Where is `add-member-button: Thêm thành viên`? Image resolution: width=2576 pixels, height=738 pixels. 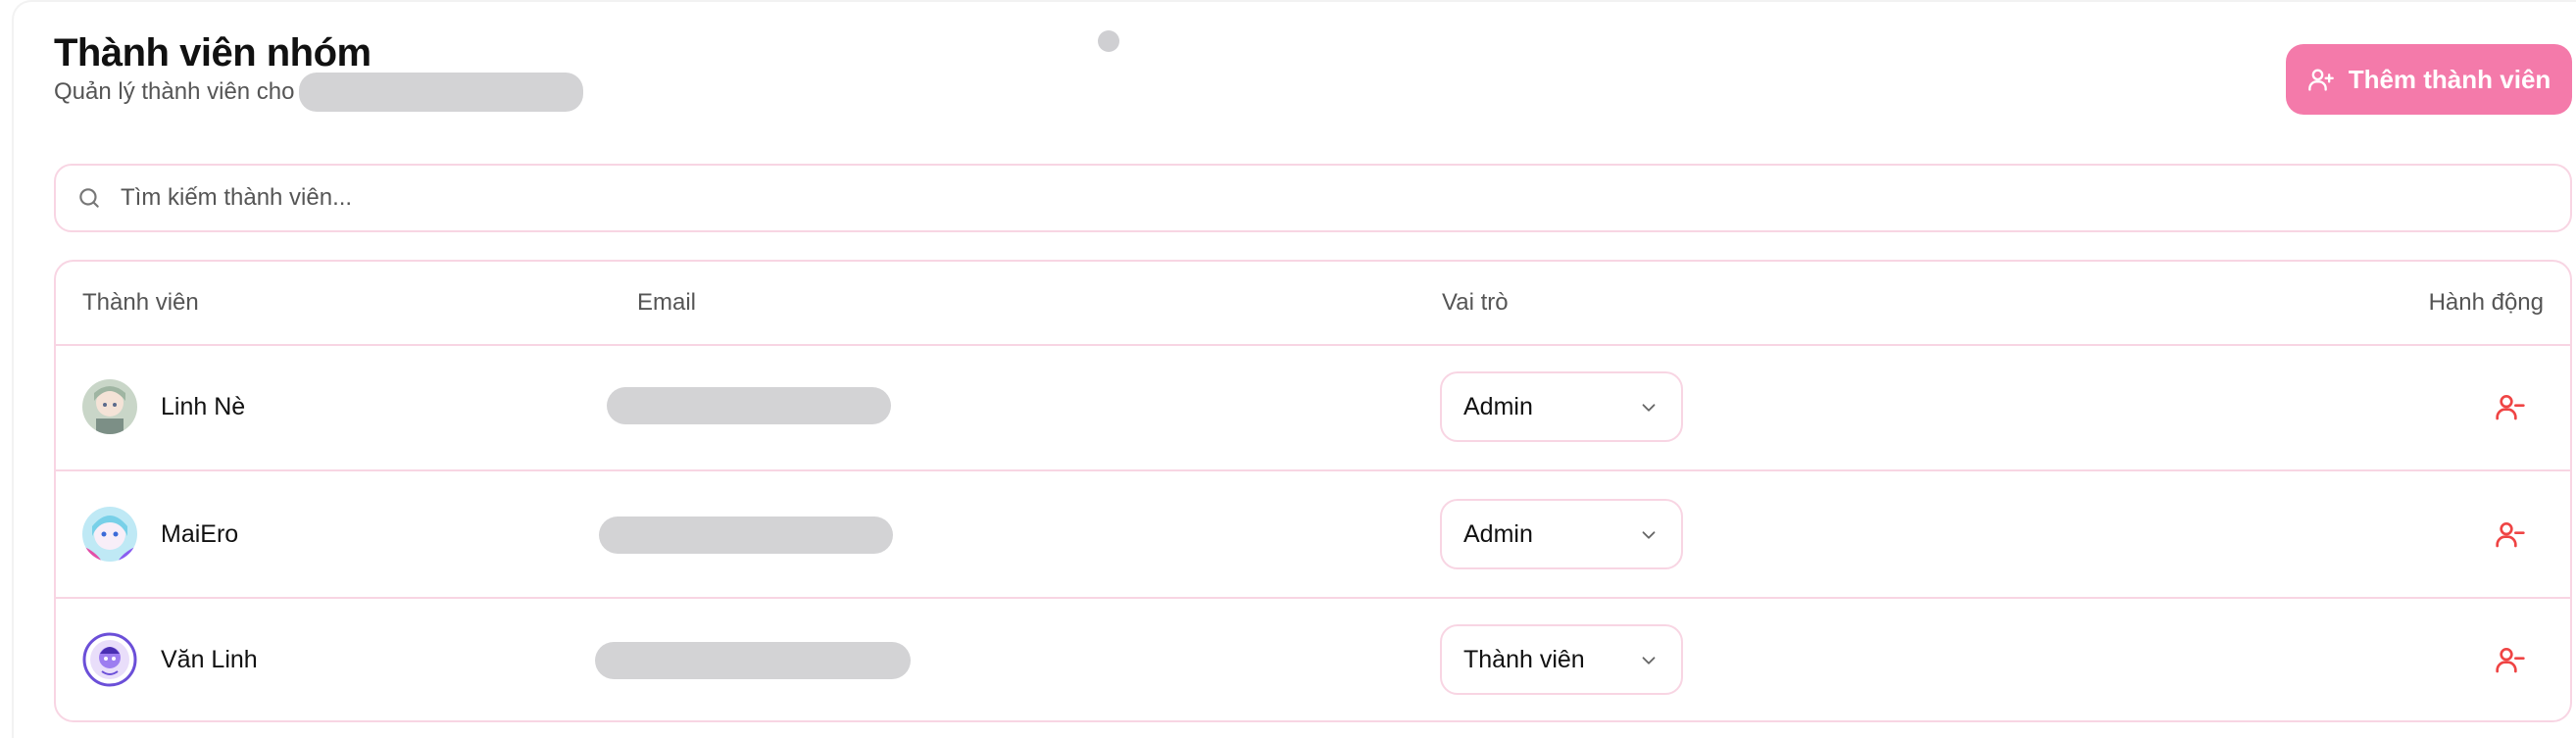
add-member-button: Thêm thành viên is located at coordinates (2429, 79).